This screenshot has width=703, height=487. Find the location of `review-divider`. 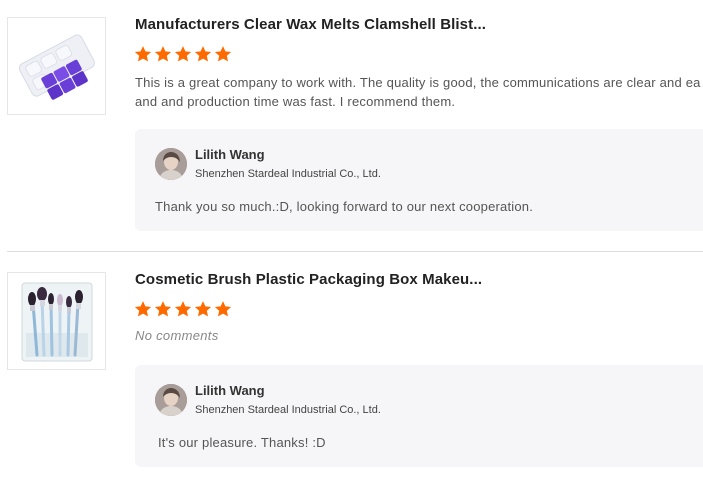

review-divider is located at coordinates (355, 251).